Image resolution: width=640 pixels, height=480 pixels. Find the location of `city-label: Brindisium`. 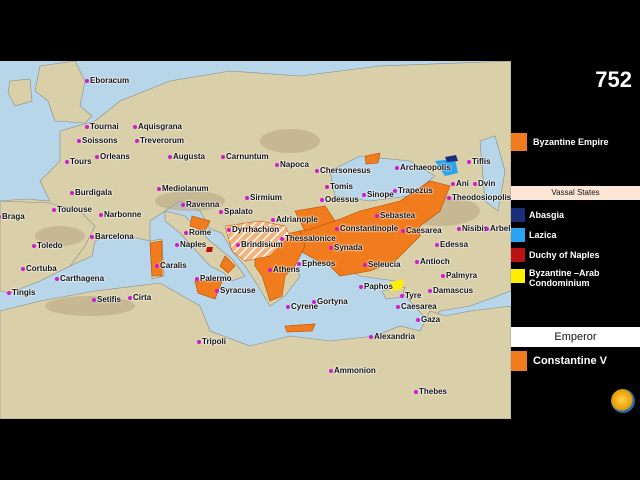

city-label: Brindisium is located at coordinates (262, 244).